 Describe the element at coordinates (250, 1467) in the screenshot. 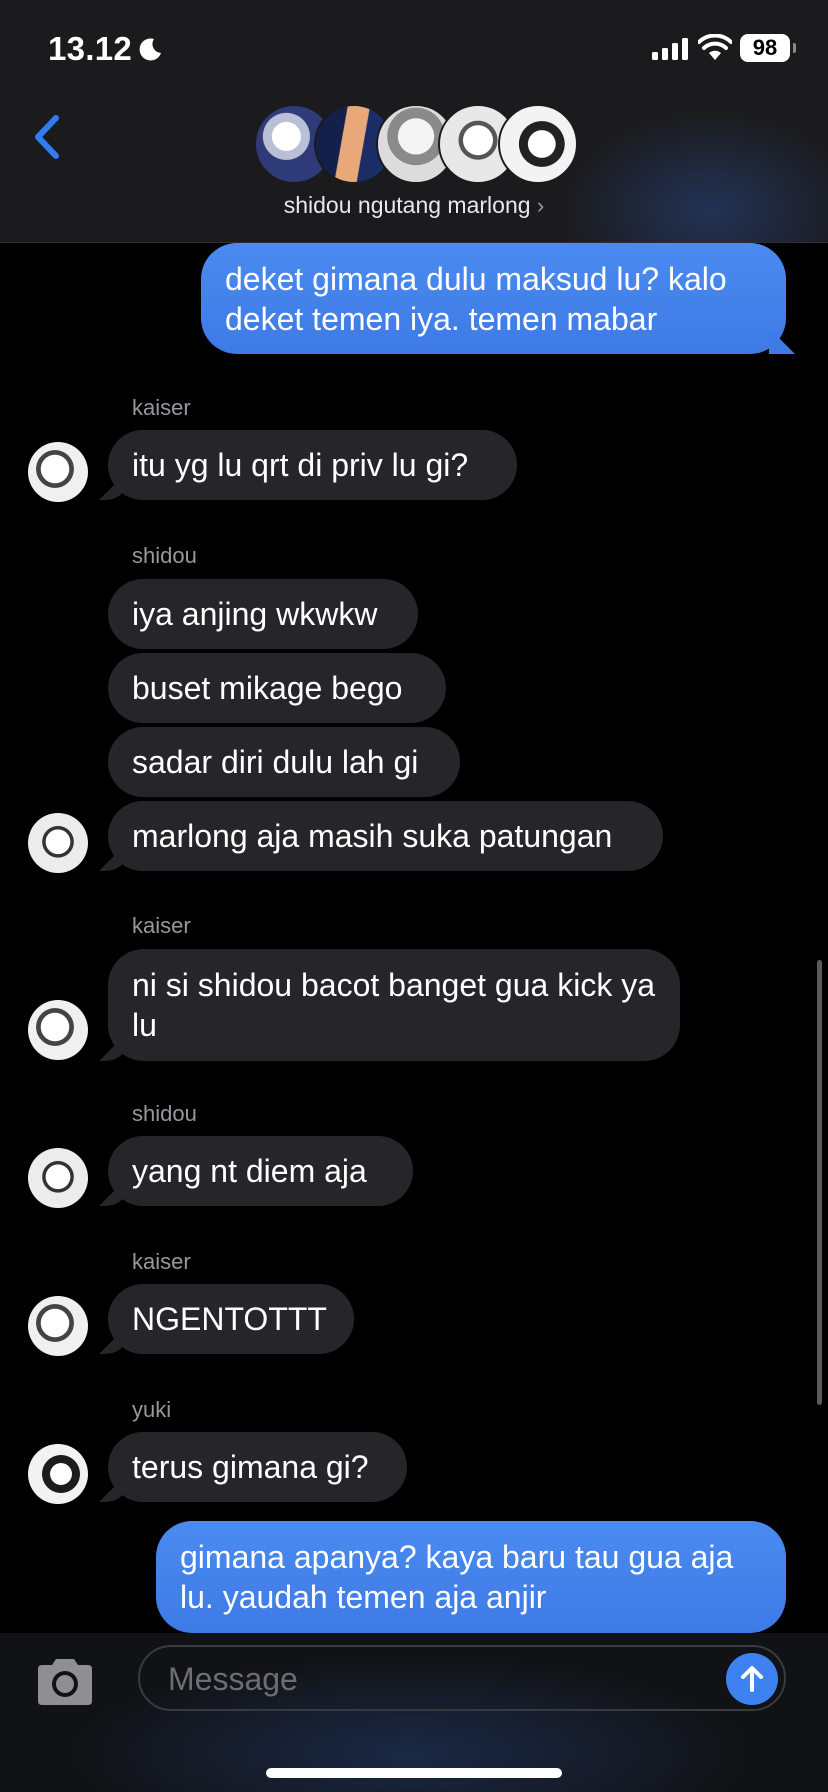

I see `message-text: terus gimana gi?` at that location.